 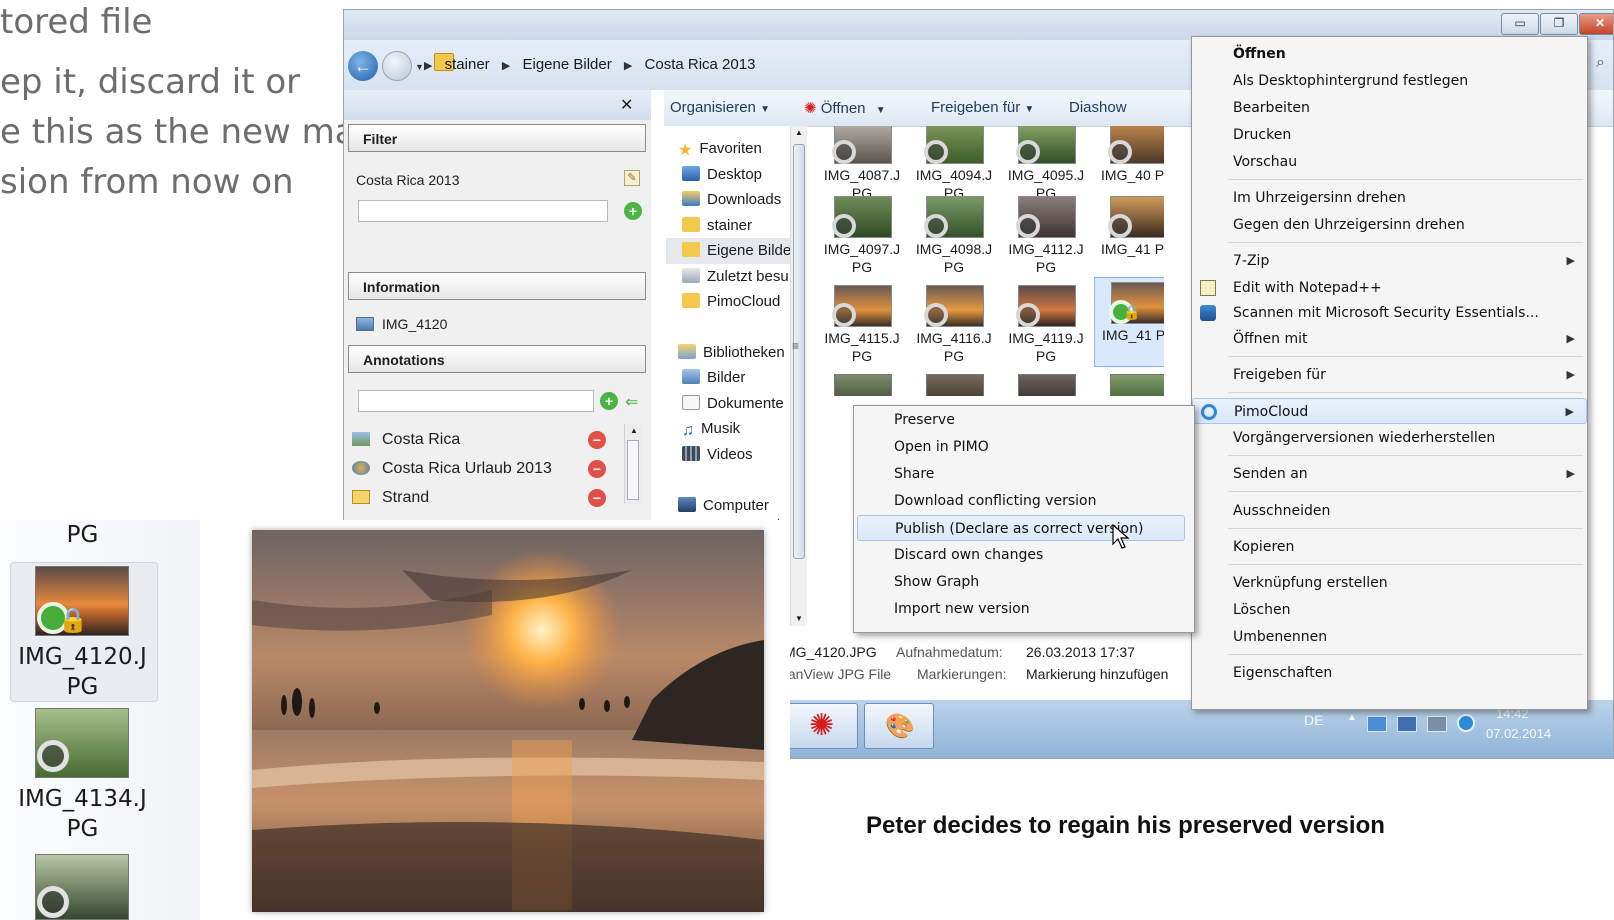 What do you see at coordinates (1046, 236) in the screenshot?
I see `file-thumbnail: IMG_4112.J PG` at bounding box center [1046, 236].